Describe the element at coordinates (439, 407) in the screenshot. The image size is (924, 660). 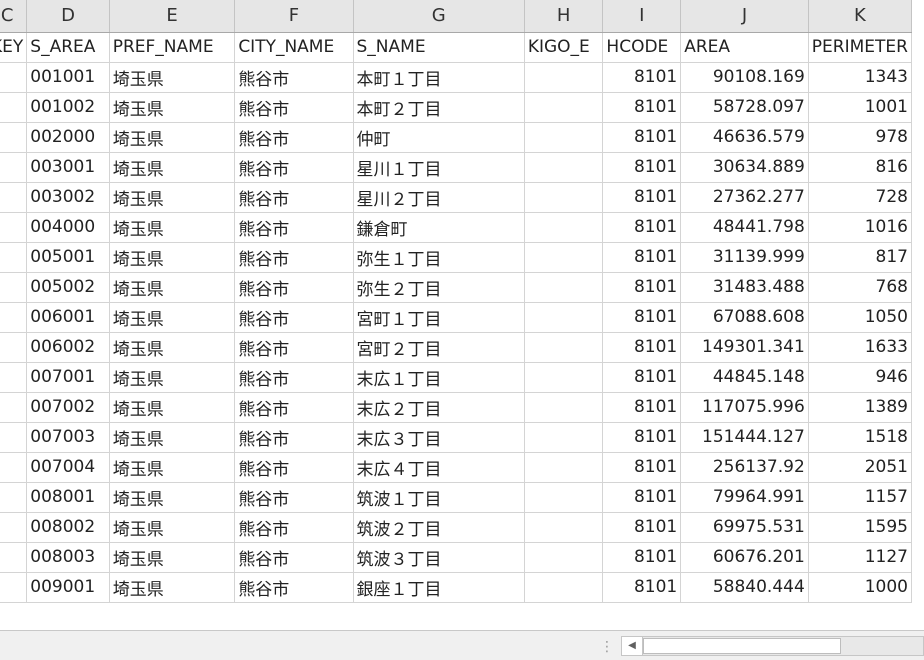
I see `cell-s-name: 末広２丁目` at that location.